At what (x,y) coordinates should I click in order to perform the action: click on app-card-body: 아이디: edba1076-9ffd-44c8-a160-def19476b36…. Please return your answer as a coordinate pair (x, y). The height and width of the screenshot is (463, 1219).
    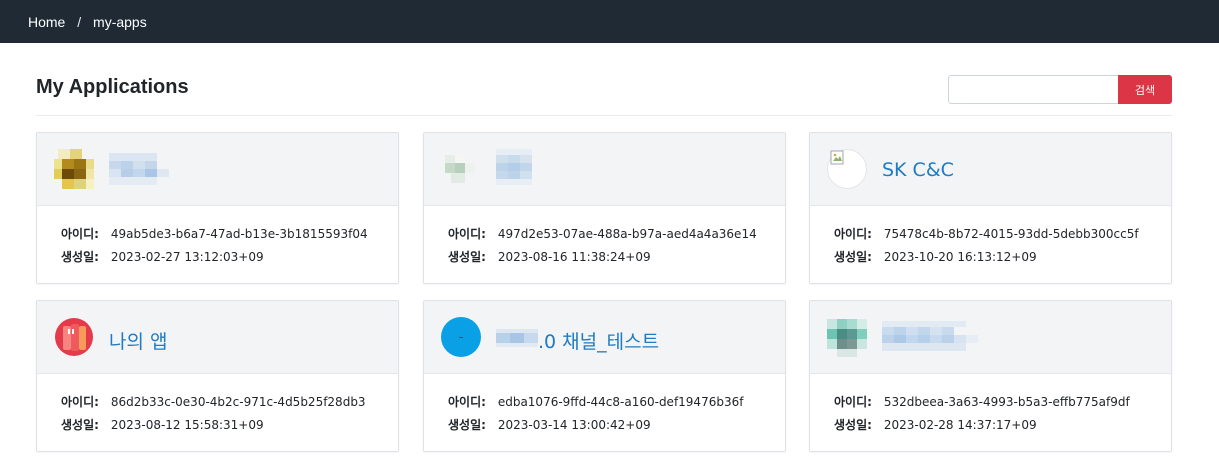
    Looking at the image, I should click on (604, 406).